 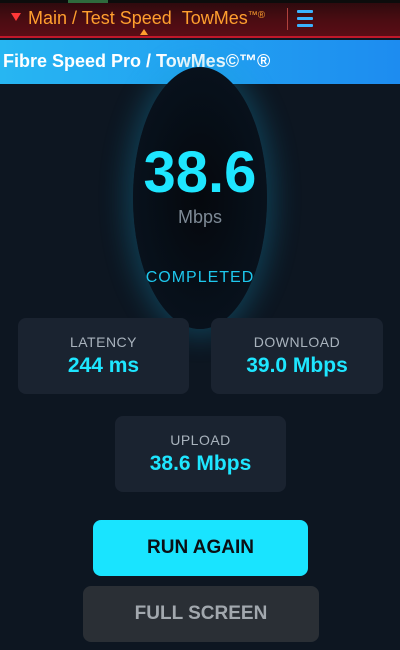 What do you see at coordinates (144, 32) in the screenshot?
I see `active-indicator-icon` at bounding box center [144, 32].